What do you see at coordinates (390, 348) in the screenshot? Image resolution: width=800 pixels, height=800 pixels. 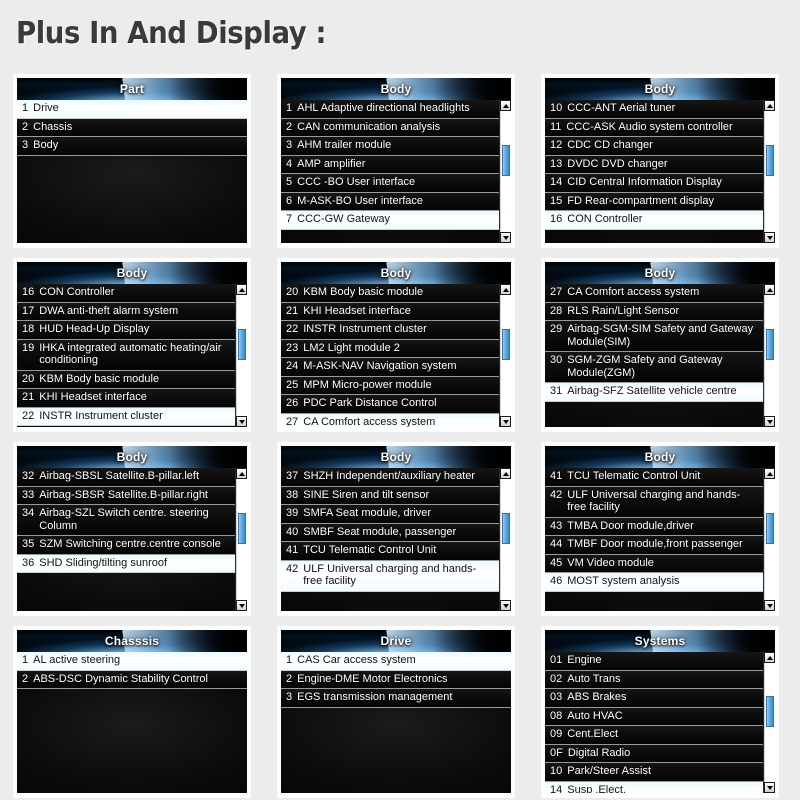 I see `list-item: 23 LM2 Light module 2` at bounding box center [390, 348].